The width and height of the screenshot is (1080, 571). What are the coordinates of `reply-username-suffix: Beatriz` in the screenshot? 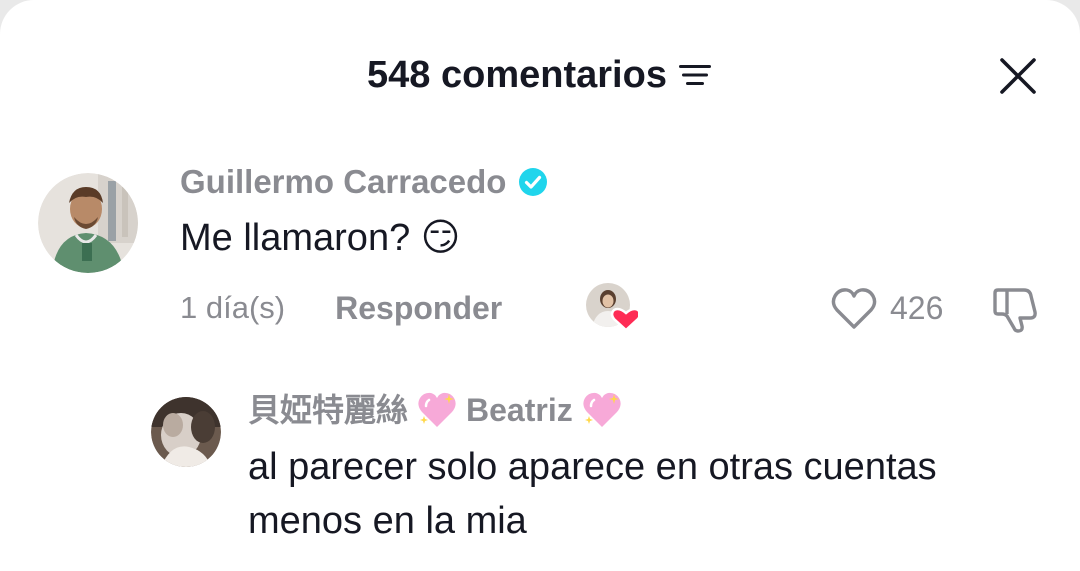 It's located at (519, 410).